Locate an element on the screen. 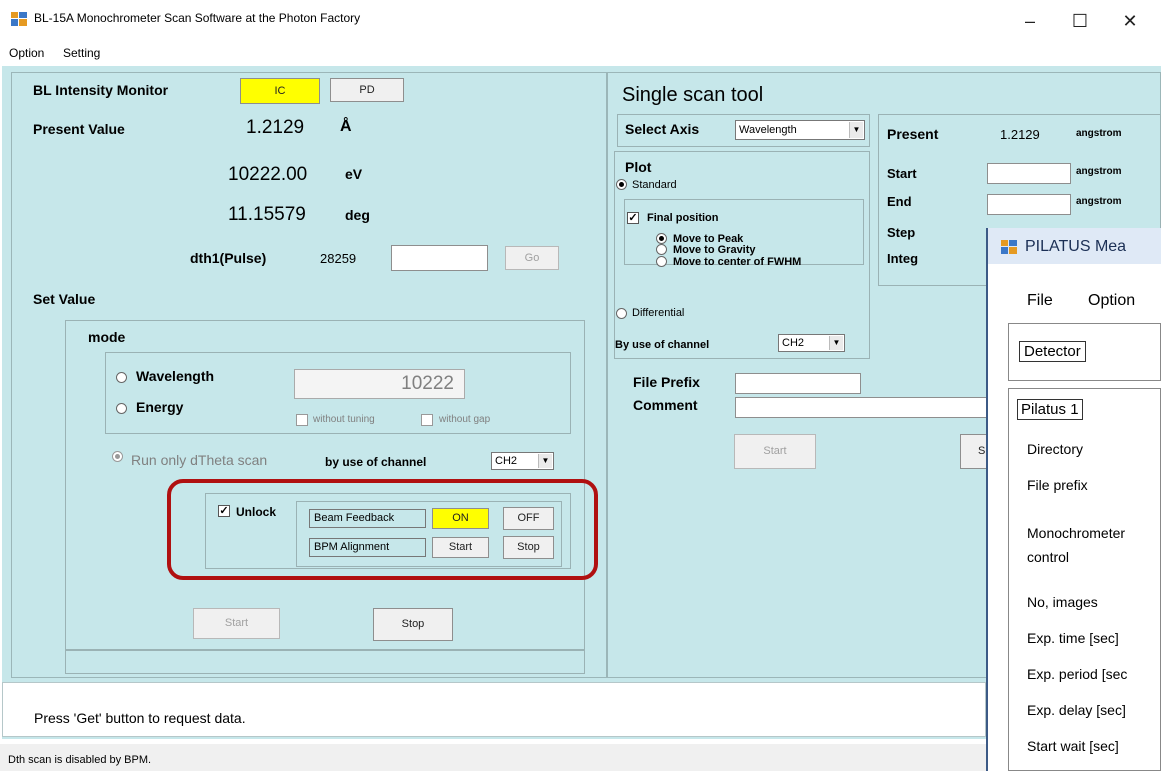  wavelength-radio is located at coordinates (121, 377).